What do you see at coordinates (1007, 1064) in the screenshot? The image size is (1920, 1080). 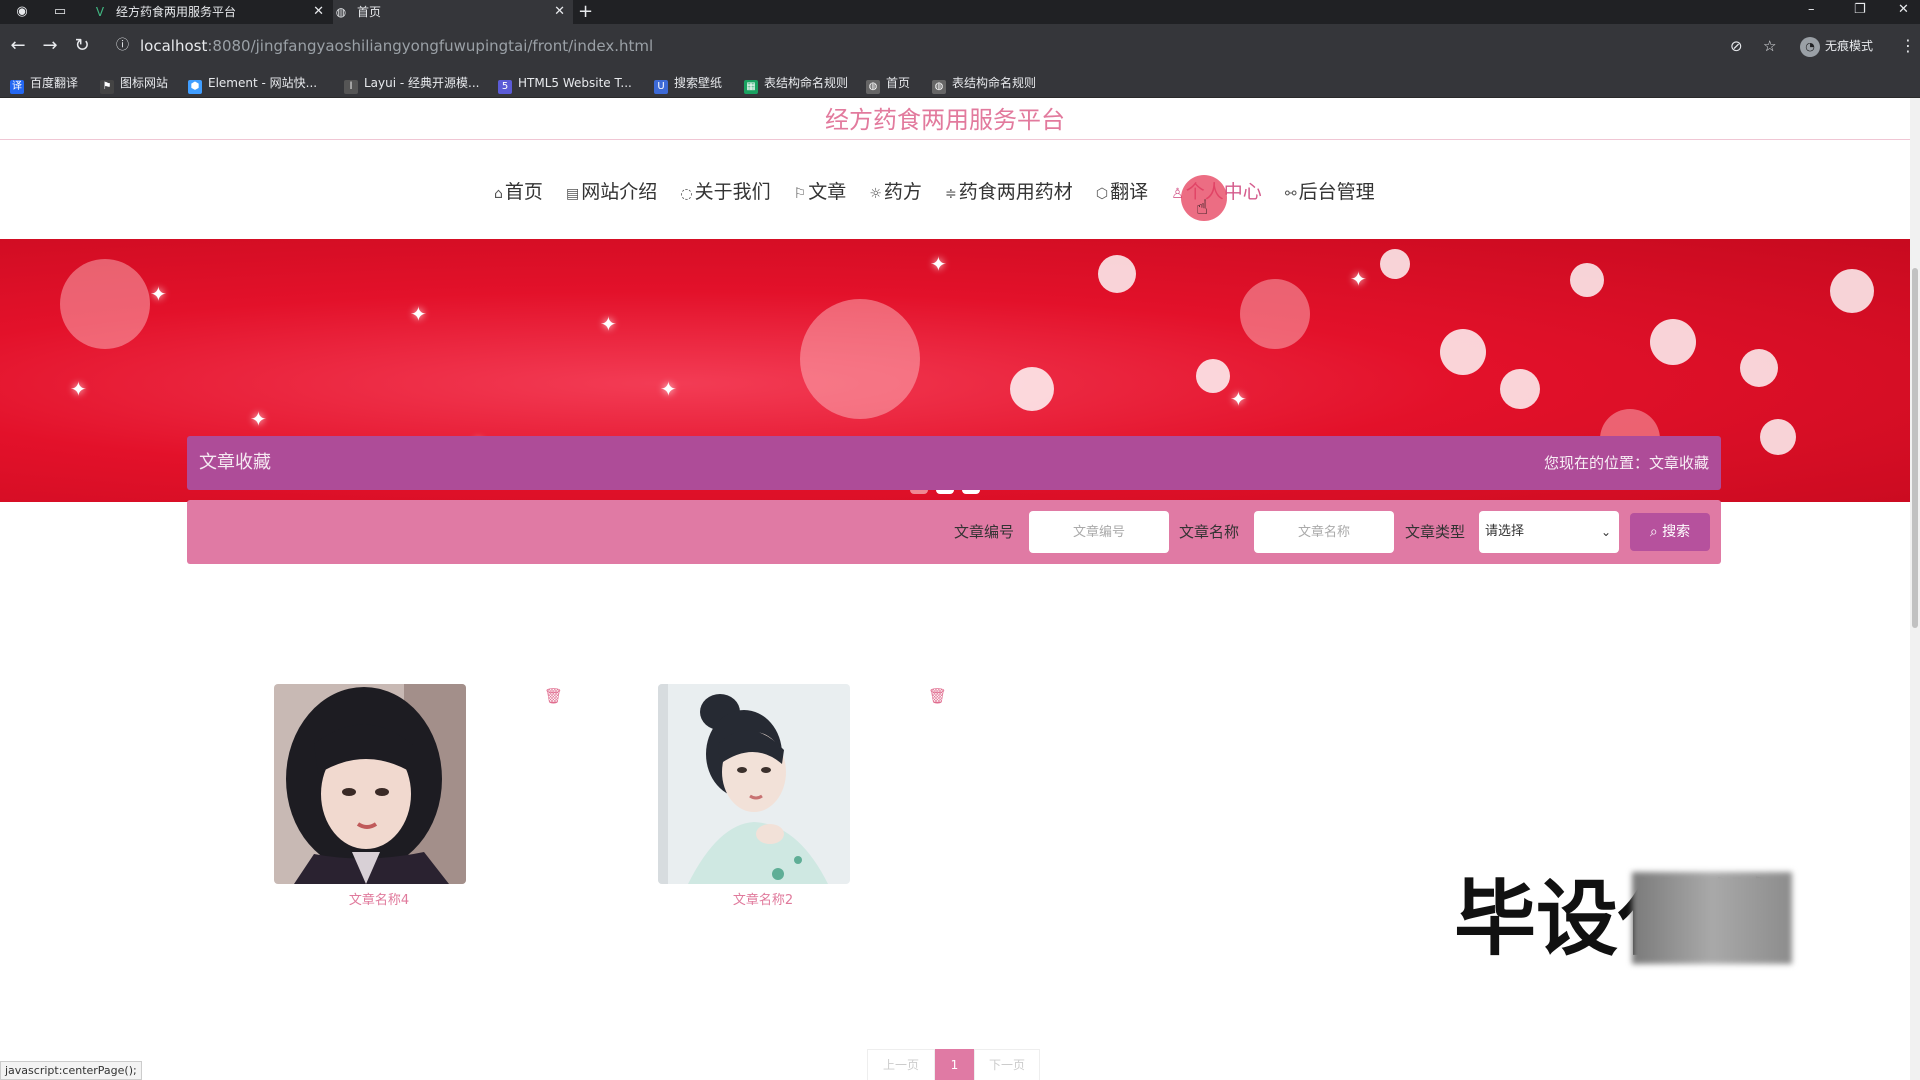 I see `next-page-button: 下一页` at bounding box center [1007, 1064].